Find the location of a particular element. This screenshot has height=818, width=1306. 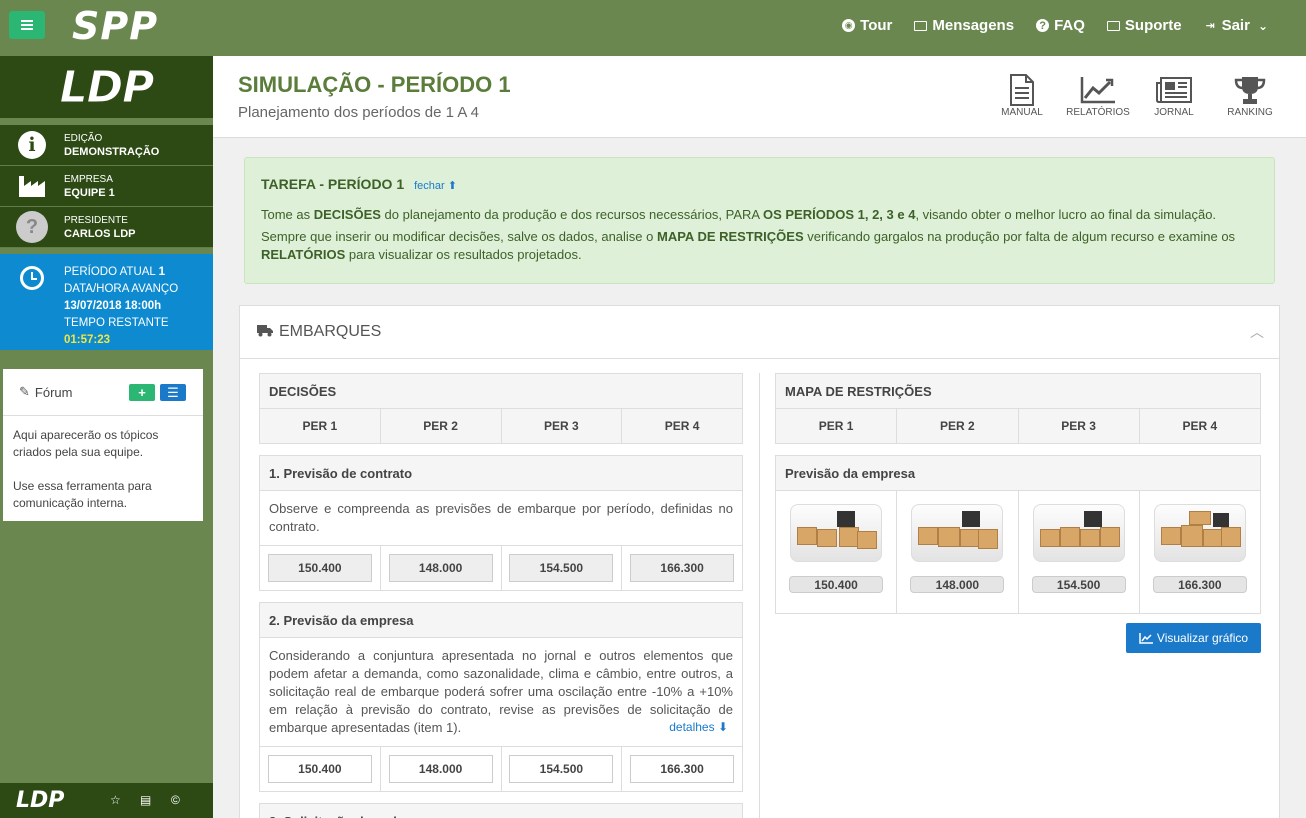

column-divider is located at coordinates (759, 595).